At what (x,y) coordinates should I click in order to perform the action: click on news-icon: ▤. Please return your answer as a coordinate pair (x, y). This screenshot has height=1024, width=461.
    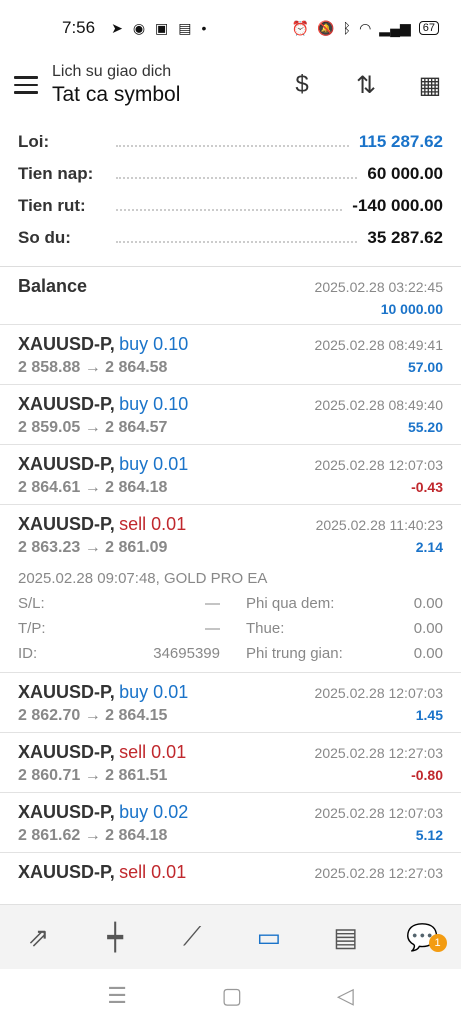
    Looking at the image, I should click on (346, 937).